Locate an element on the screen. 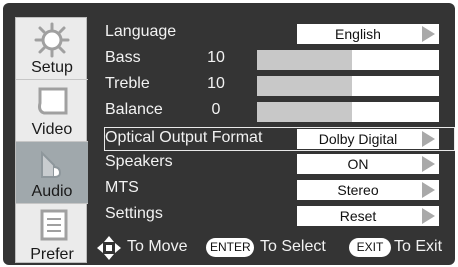 Image resolution: width=458 pixels, height=267 pixels. balance-slider-fill is located at coordinates (304, 112).